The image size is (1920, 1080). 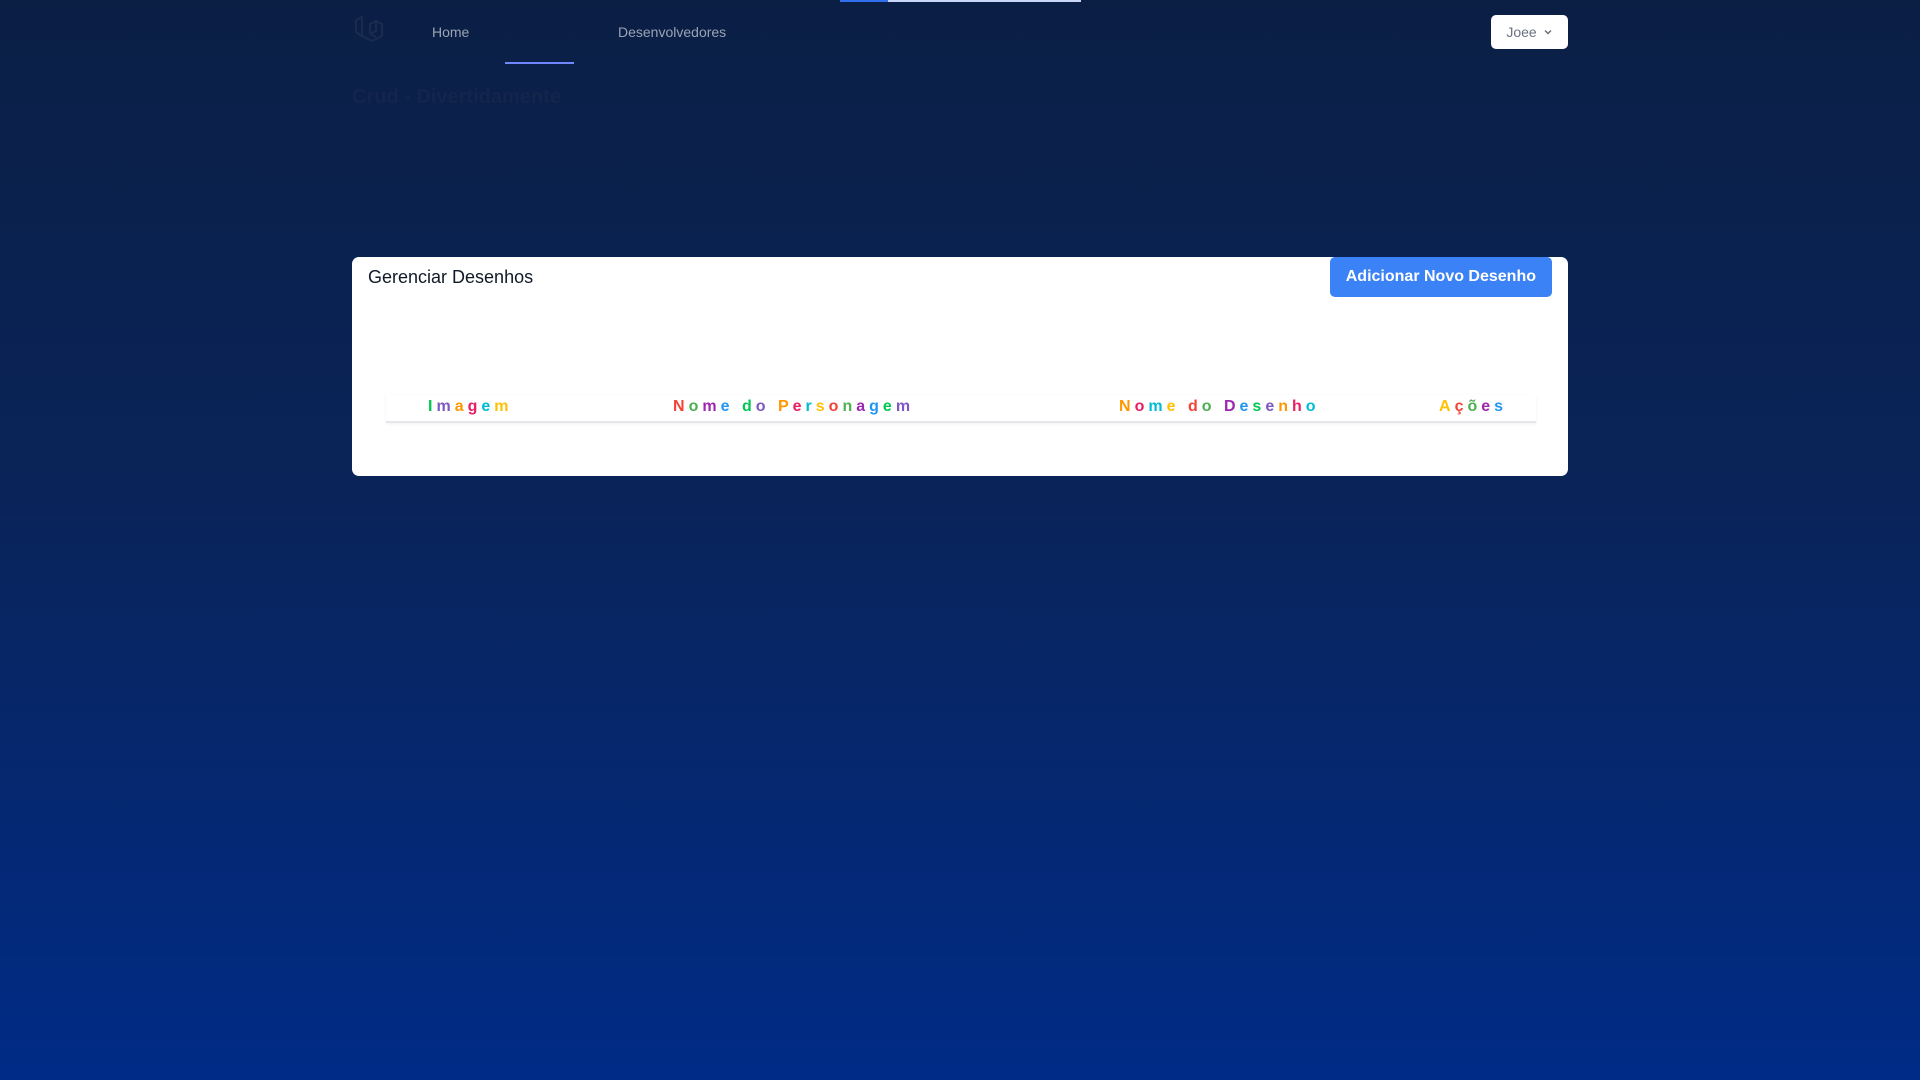 I want to click on card-title: Gerenciar Desenhos, so click(x=451, y=277).